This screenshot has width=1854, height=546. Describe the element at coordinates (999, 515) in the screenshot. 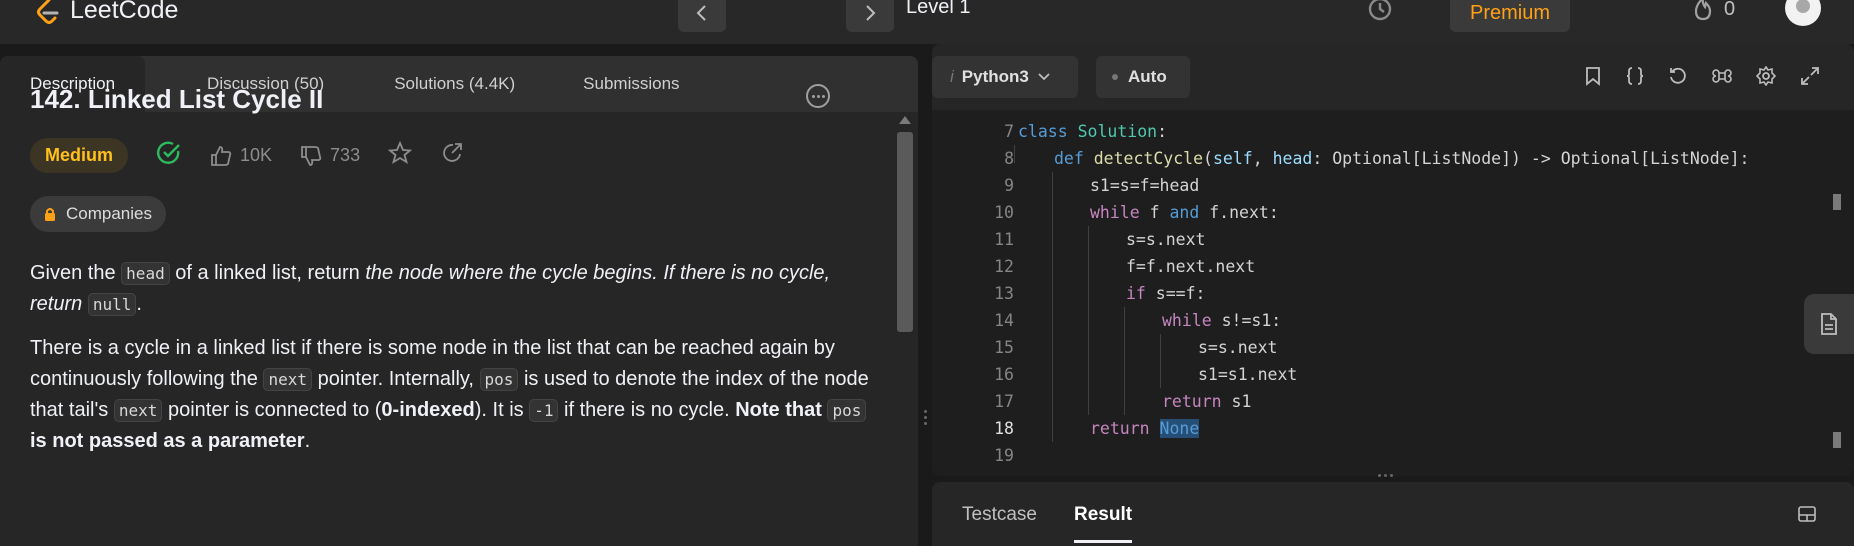

I see `tab-testcase: Testcase` at that location.